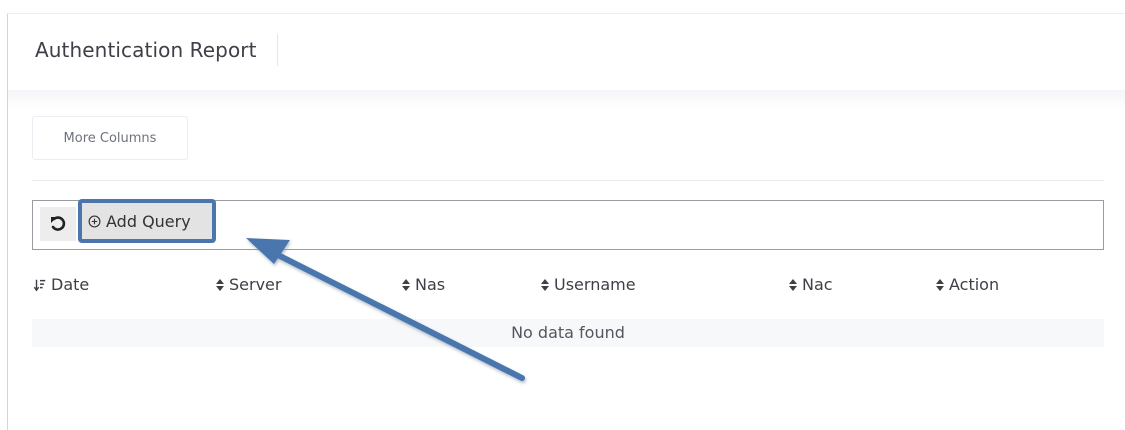 This screenshot has width=1125, height=430. Describe the element at coordinates (156, 50) in the screenshot. I see `page-title: Authentication Report` at that location.